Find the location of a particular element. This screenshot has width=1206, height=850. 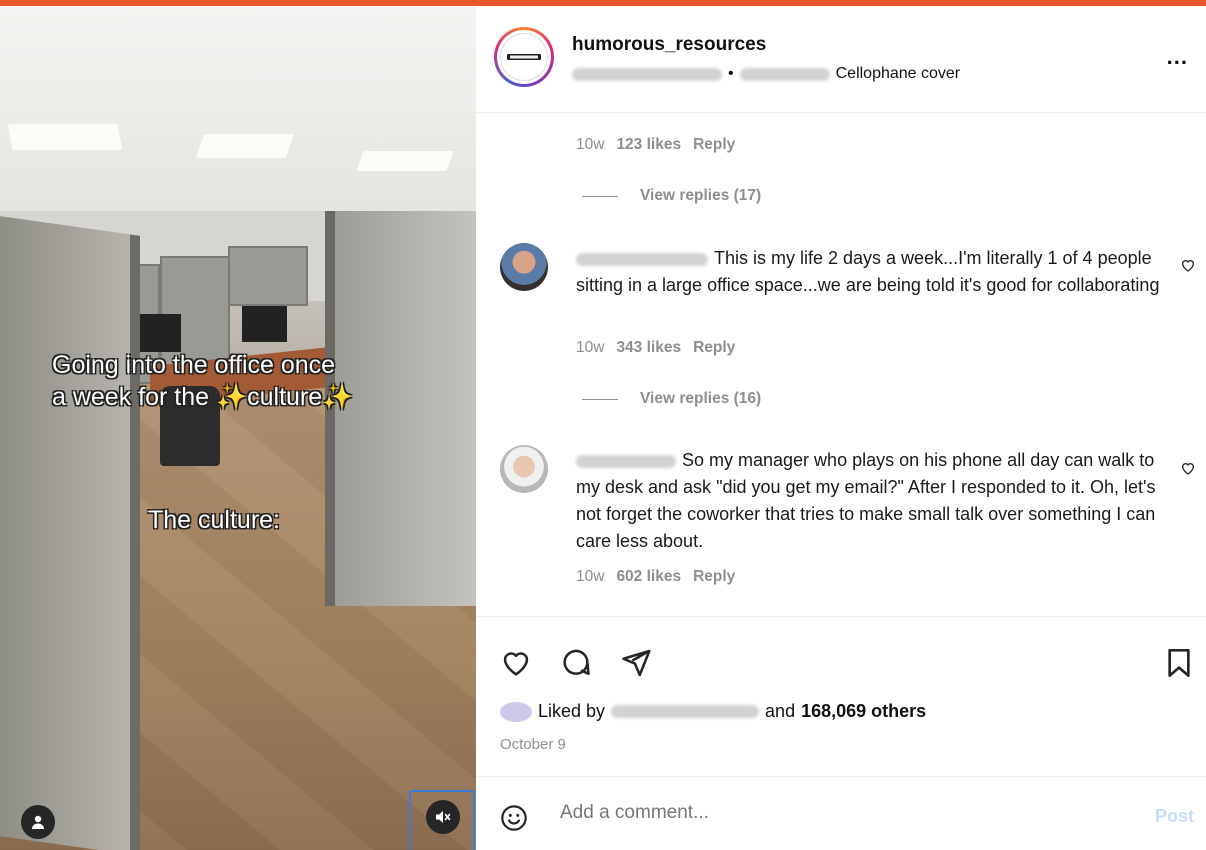

post-comment-button: Post is located at coordinates (1174, 816).